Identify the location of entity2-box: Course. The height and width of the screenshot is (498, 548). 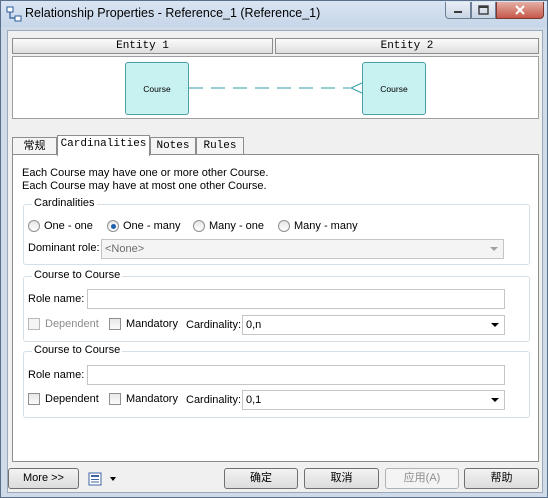
(394, 88).